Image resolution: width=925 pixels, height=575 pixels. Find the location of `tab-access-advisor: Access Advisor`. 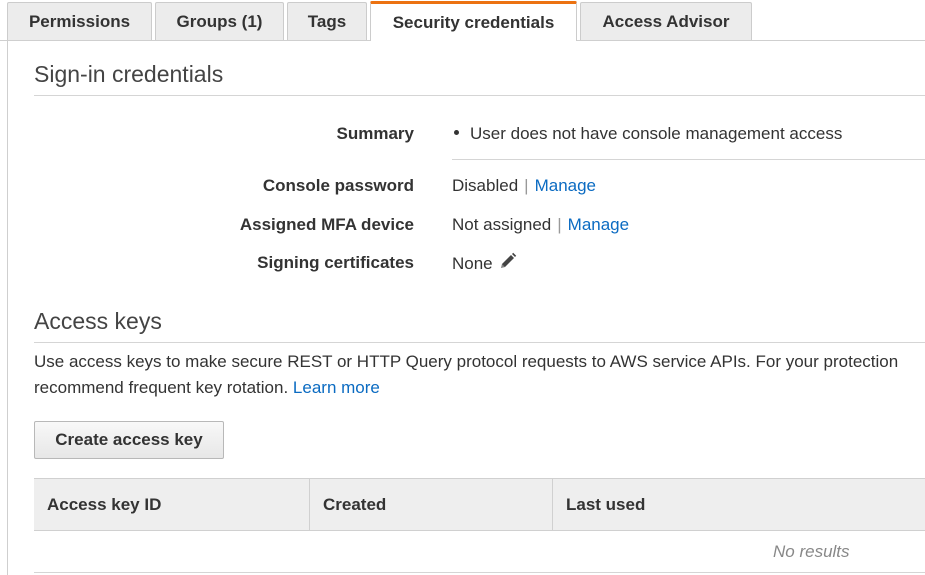

tab-access-advisor: Access Advisor is located at coordinates (666, 21).